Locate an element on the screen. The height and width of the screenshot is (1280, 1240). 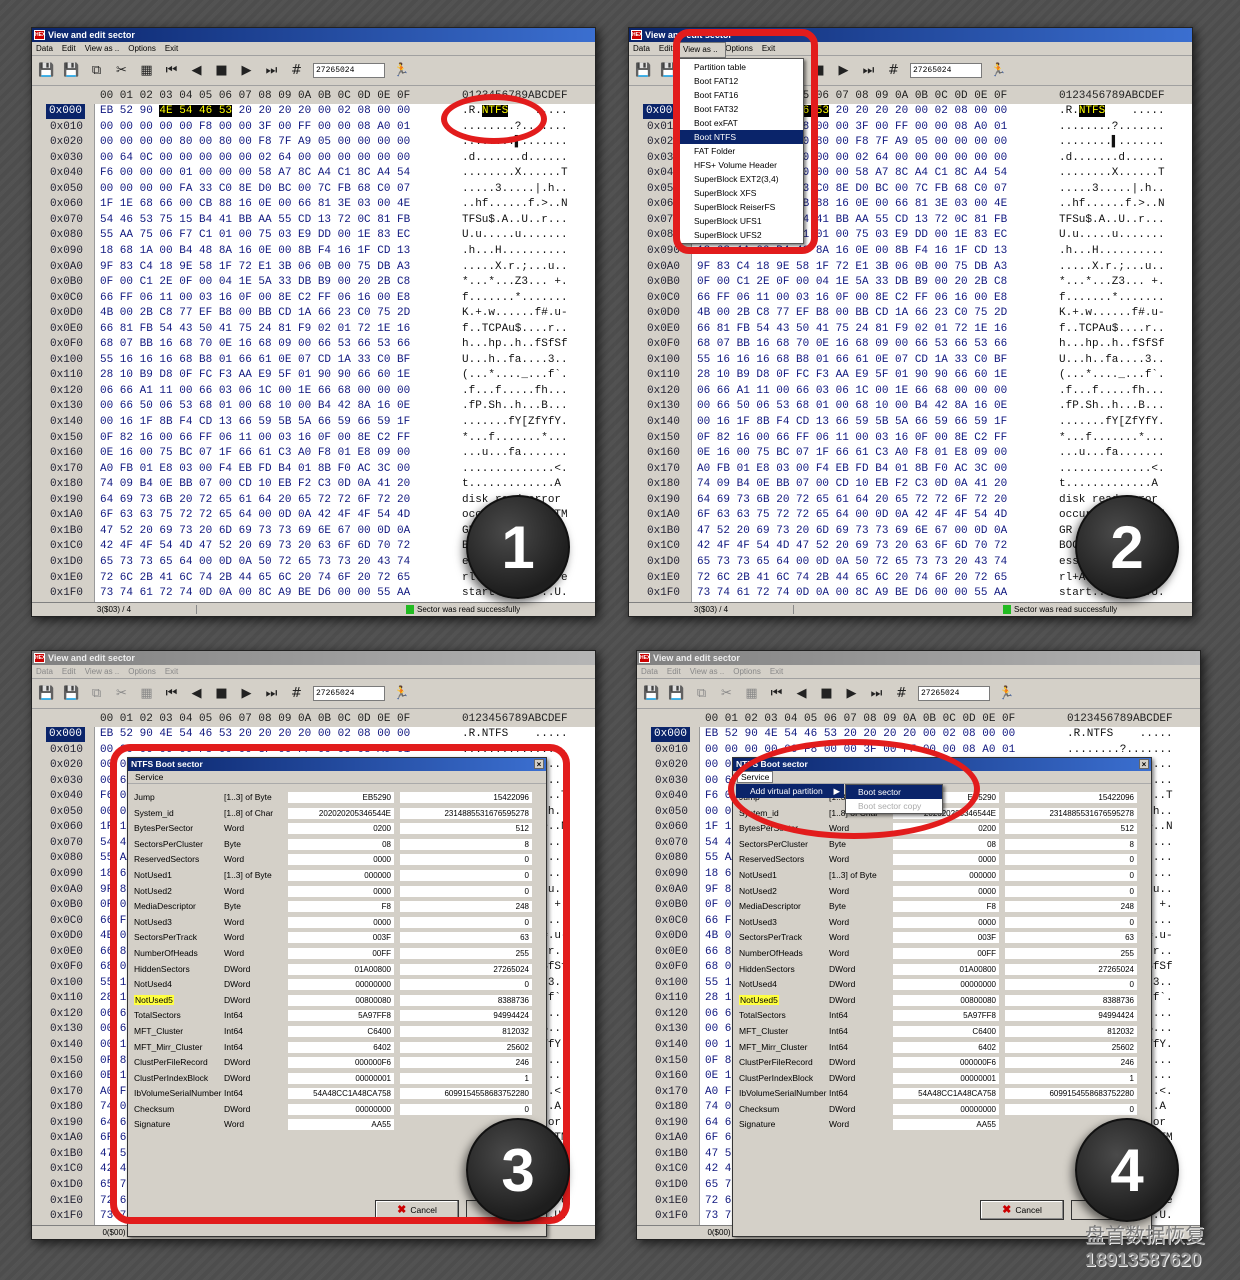
field-hex-value: 6402 is located at coordinates (946, 1047).